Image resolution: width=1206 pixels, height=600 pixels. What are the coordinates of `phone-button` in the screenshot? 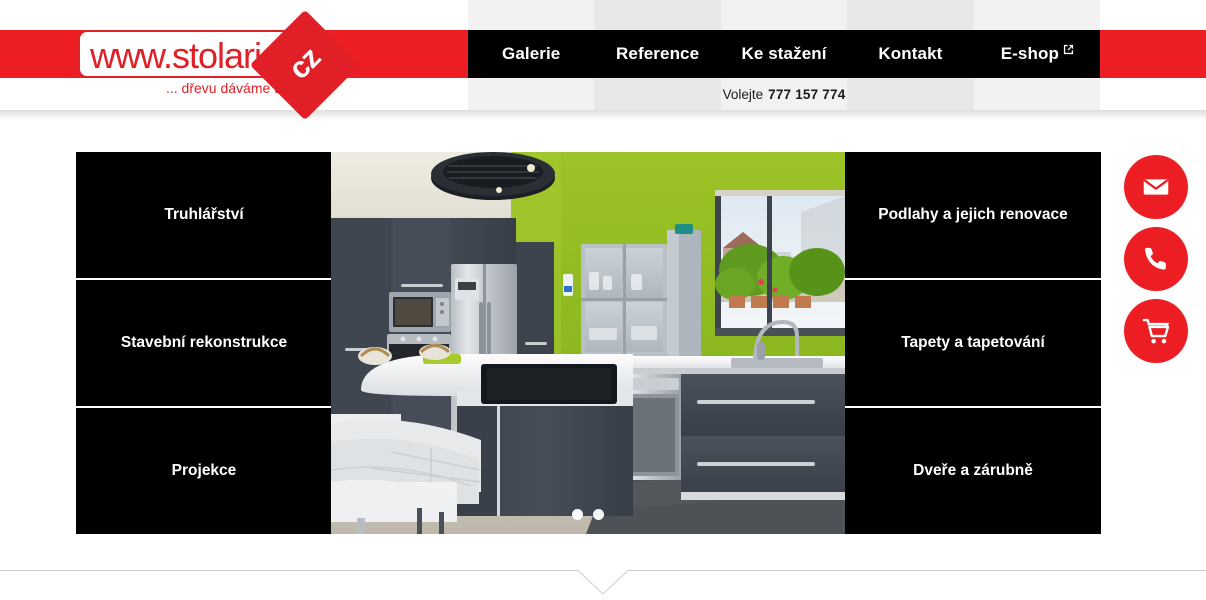 It's located at (1156, 259).